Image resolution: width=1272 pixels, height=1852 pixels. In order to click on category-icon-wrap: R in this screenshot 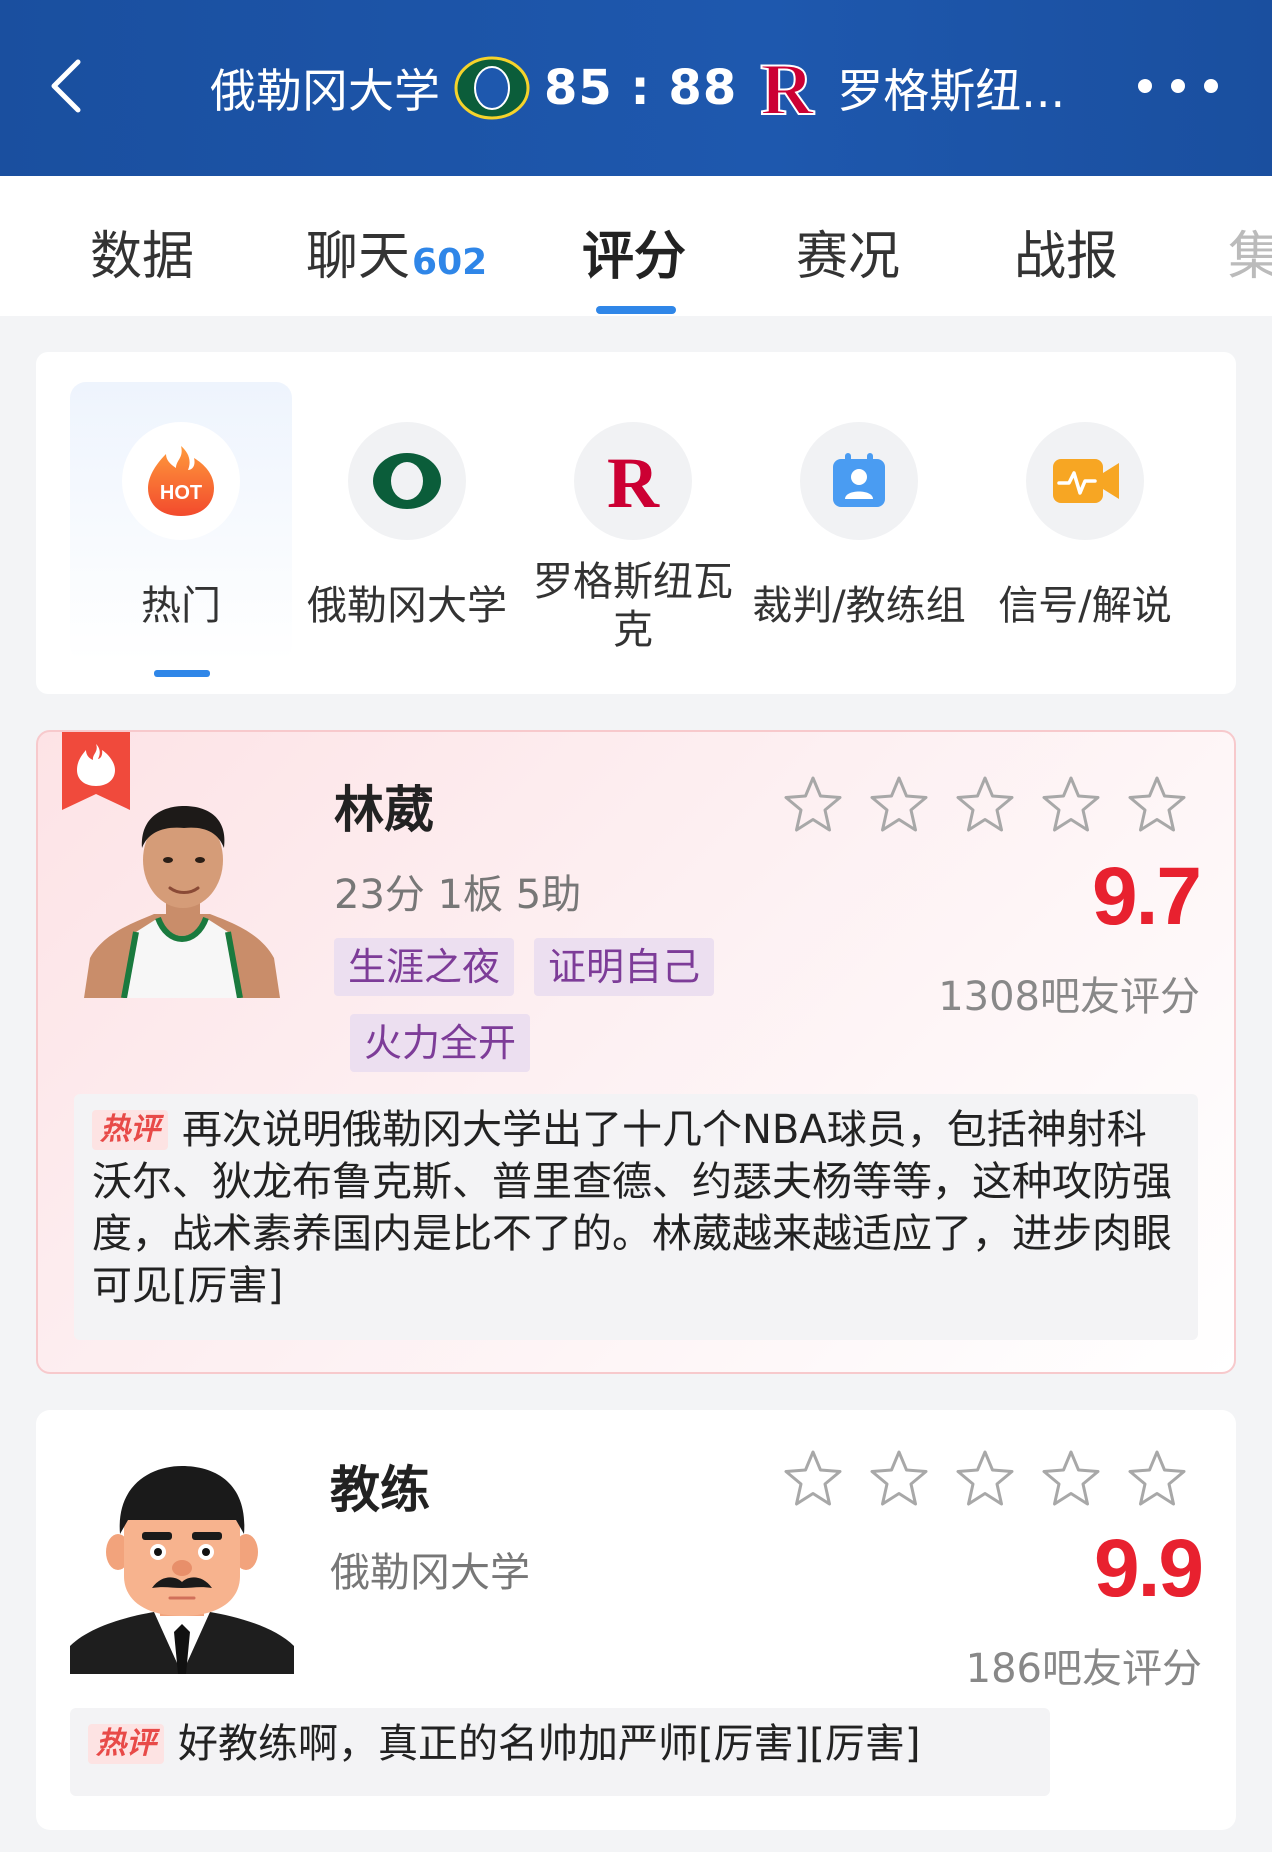, I will do `click(633, 481)`.